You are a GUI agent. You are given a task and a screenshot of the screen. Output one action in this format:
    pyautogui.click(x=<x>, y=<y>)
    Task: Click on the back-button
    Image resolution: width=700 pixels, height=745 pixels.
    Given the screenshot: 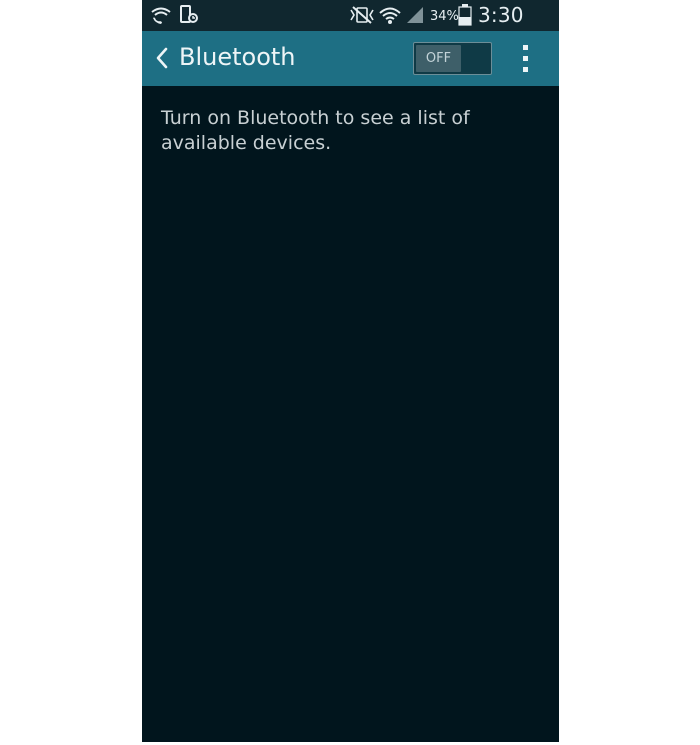 What is the action you would take?
    pyautogui.click(x=163, y=58)
    